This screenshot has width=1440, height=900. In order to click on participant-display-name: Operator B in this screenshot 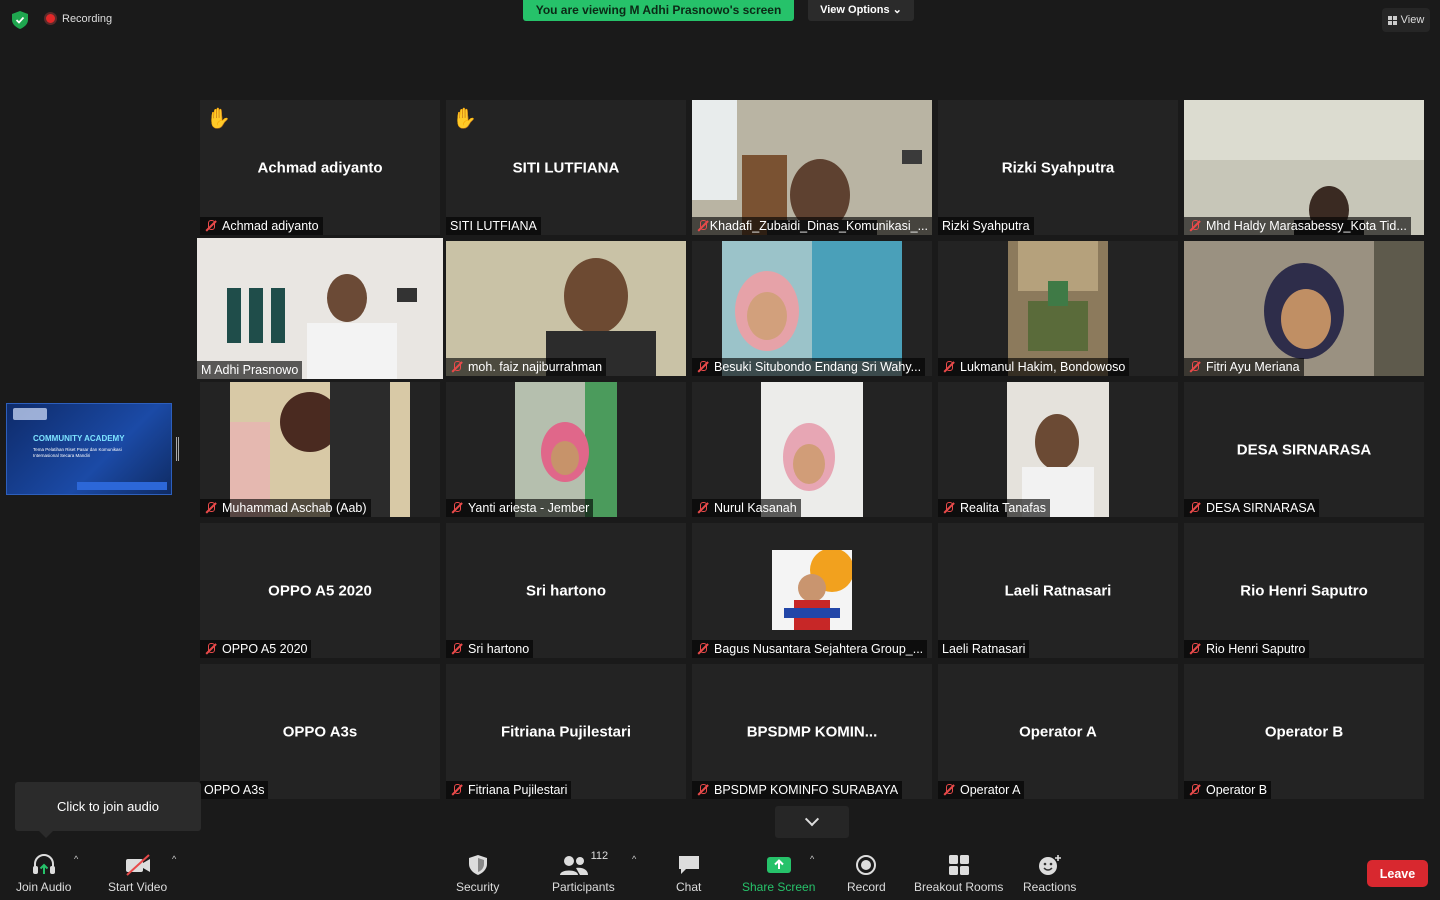, I will do `click(1304, 731)`.